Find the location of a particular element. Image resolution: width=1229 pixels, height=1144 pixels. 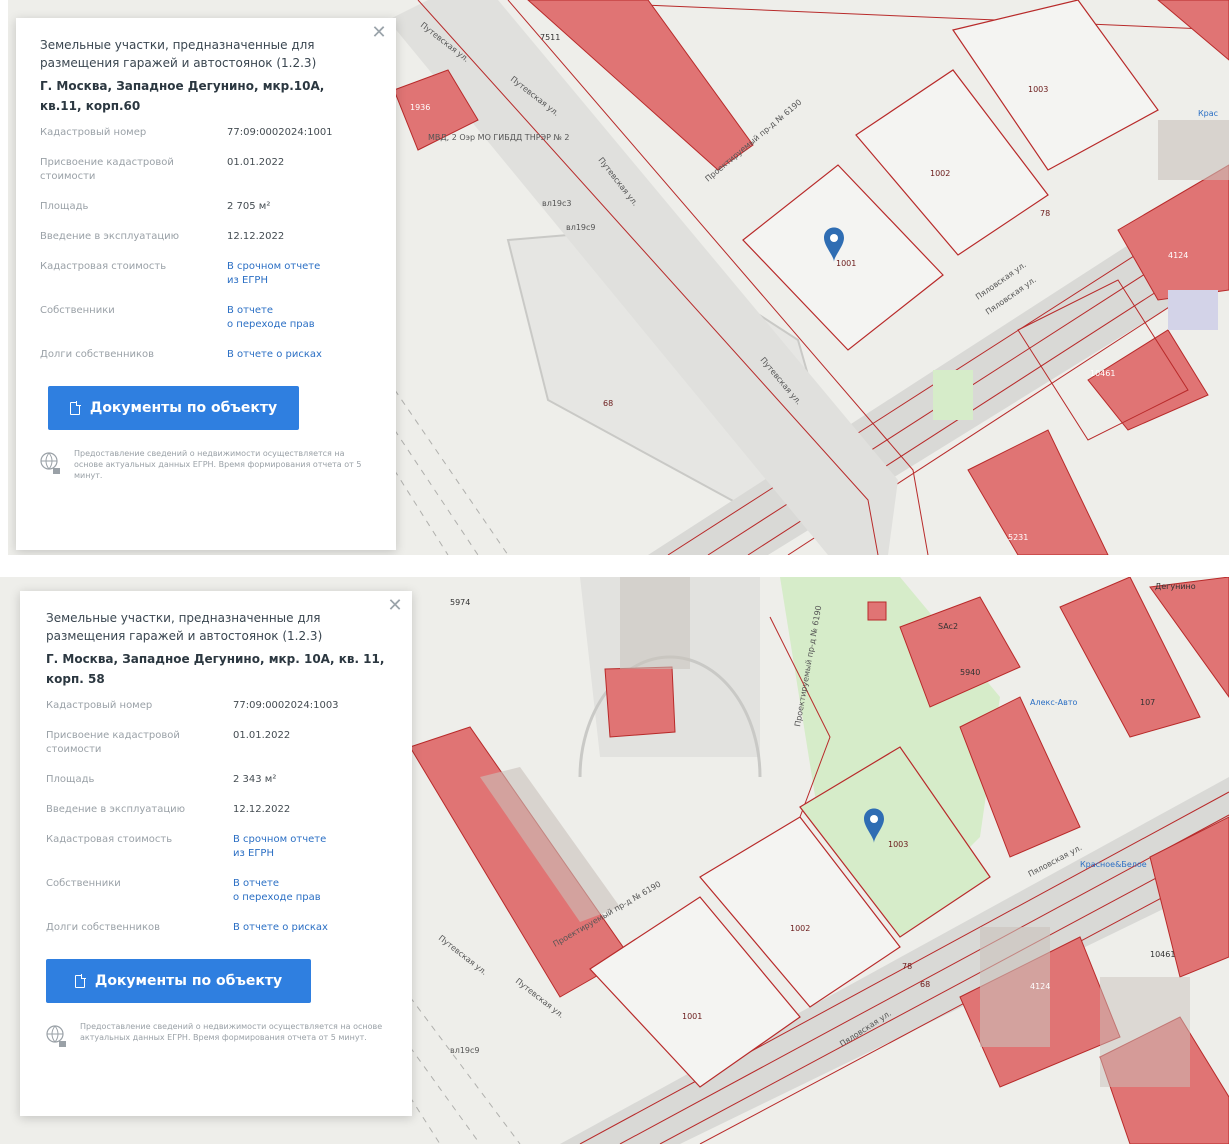

label-5231: 5231 is located at coordinates (1018, 537).